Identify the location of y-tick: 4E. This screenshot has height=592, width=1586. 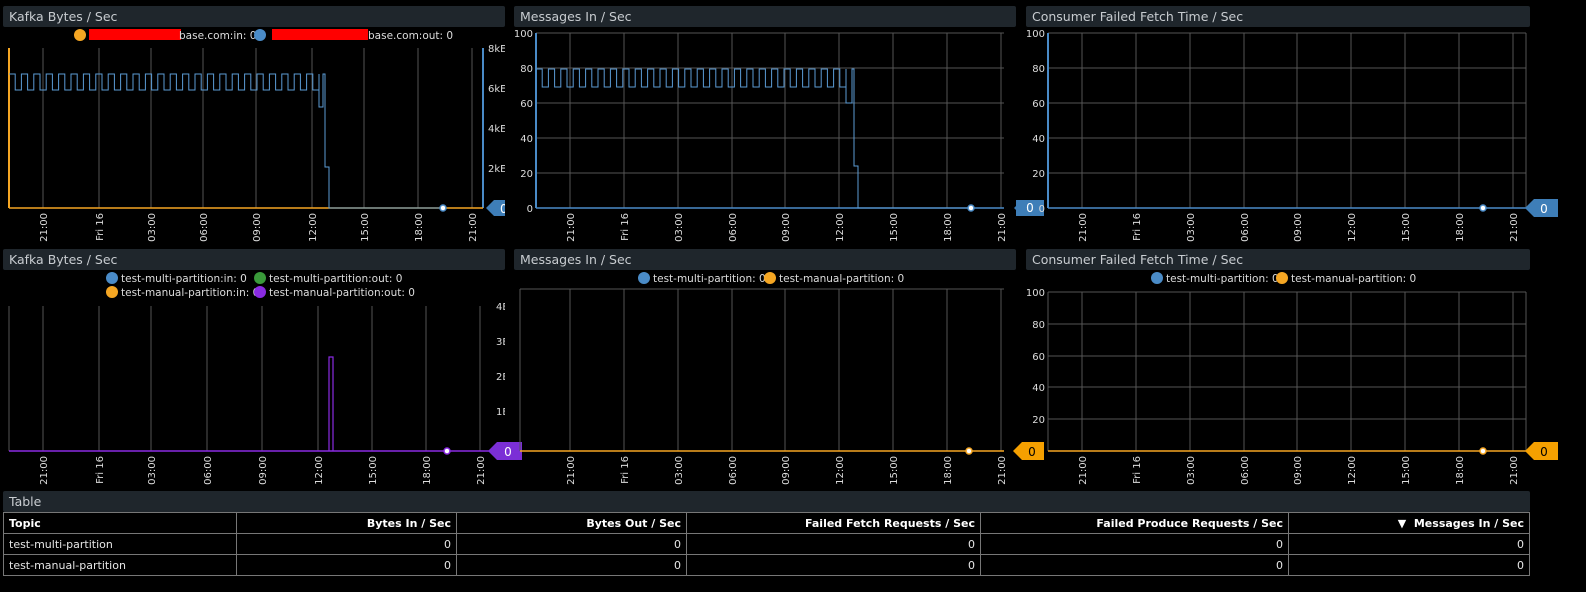
(500, 307).